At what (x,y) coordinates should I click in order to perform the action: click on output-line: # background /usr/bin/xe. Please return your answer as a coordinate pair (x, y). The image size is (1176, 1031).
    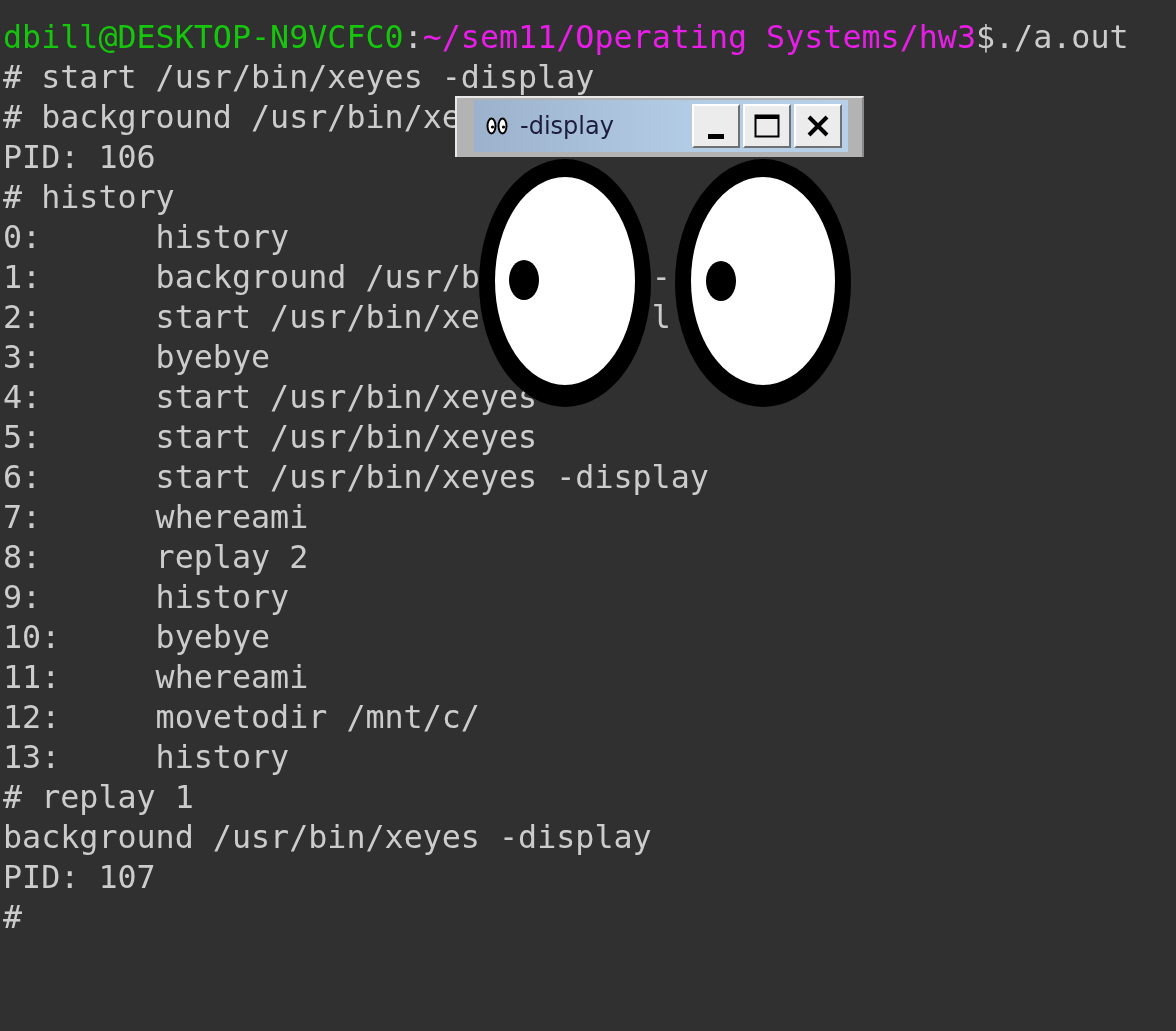
    Looking at the image, I should click on (232, 117).